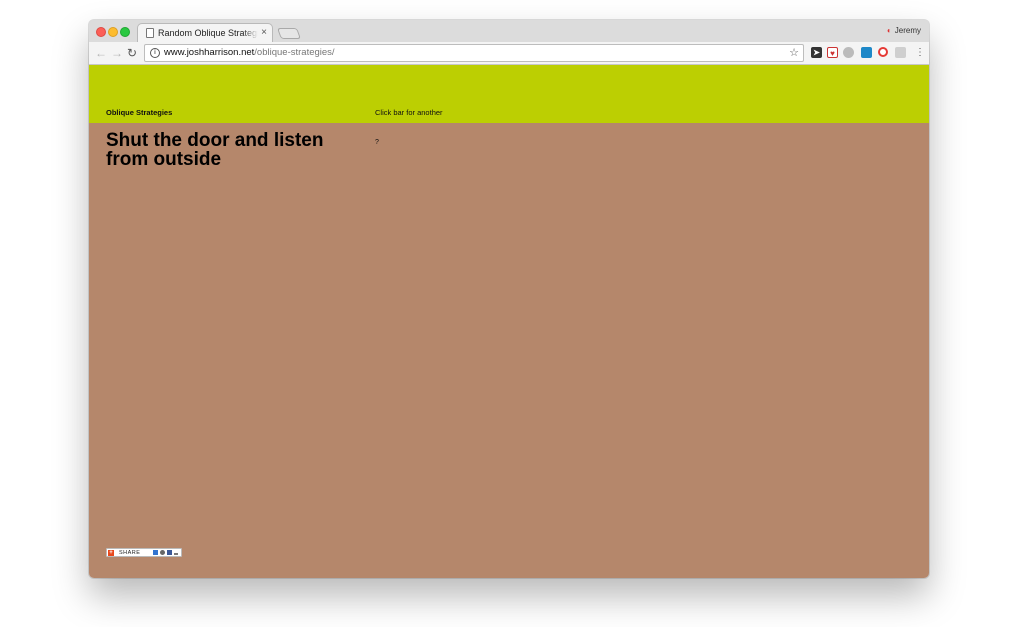  What do you see at coordinates (101, 32) in the screenshot?
I see `window-close-button` at bounding box center [101, 32].